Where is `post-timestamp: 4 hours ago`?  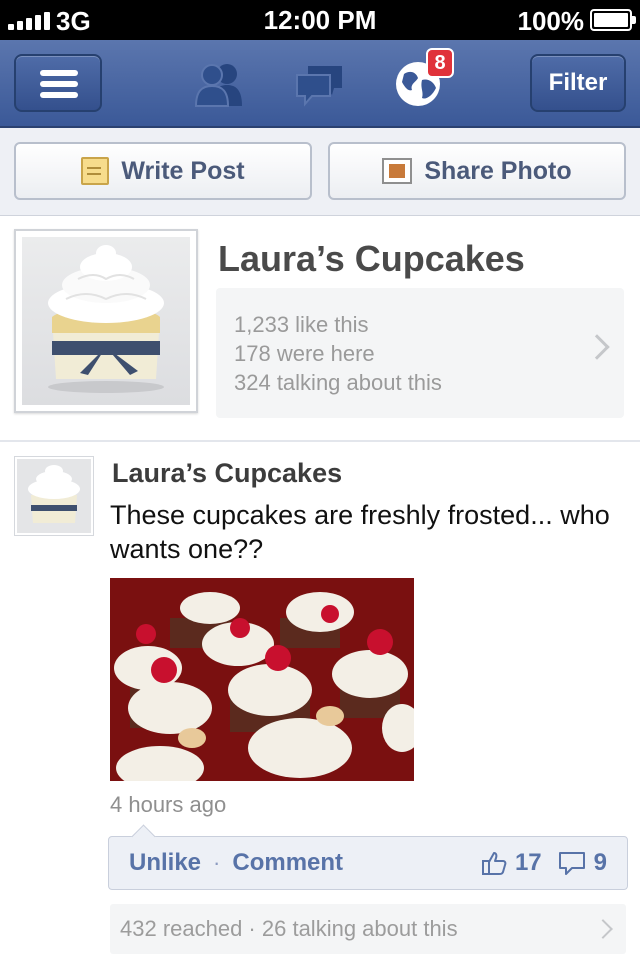
post-timestamp: 4 hours ago is located at coordinates (168, 805).